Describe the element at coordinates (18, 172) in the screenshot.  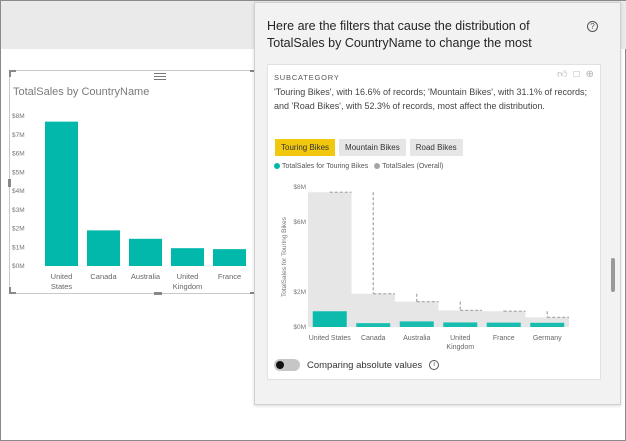
I see `y-tick-label: $5M` at that location.